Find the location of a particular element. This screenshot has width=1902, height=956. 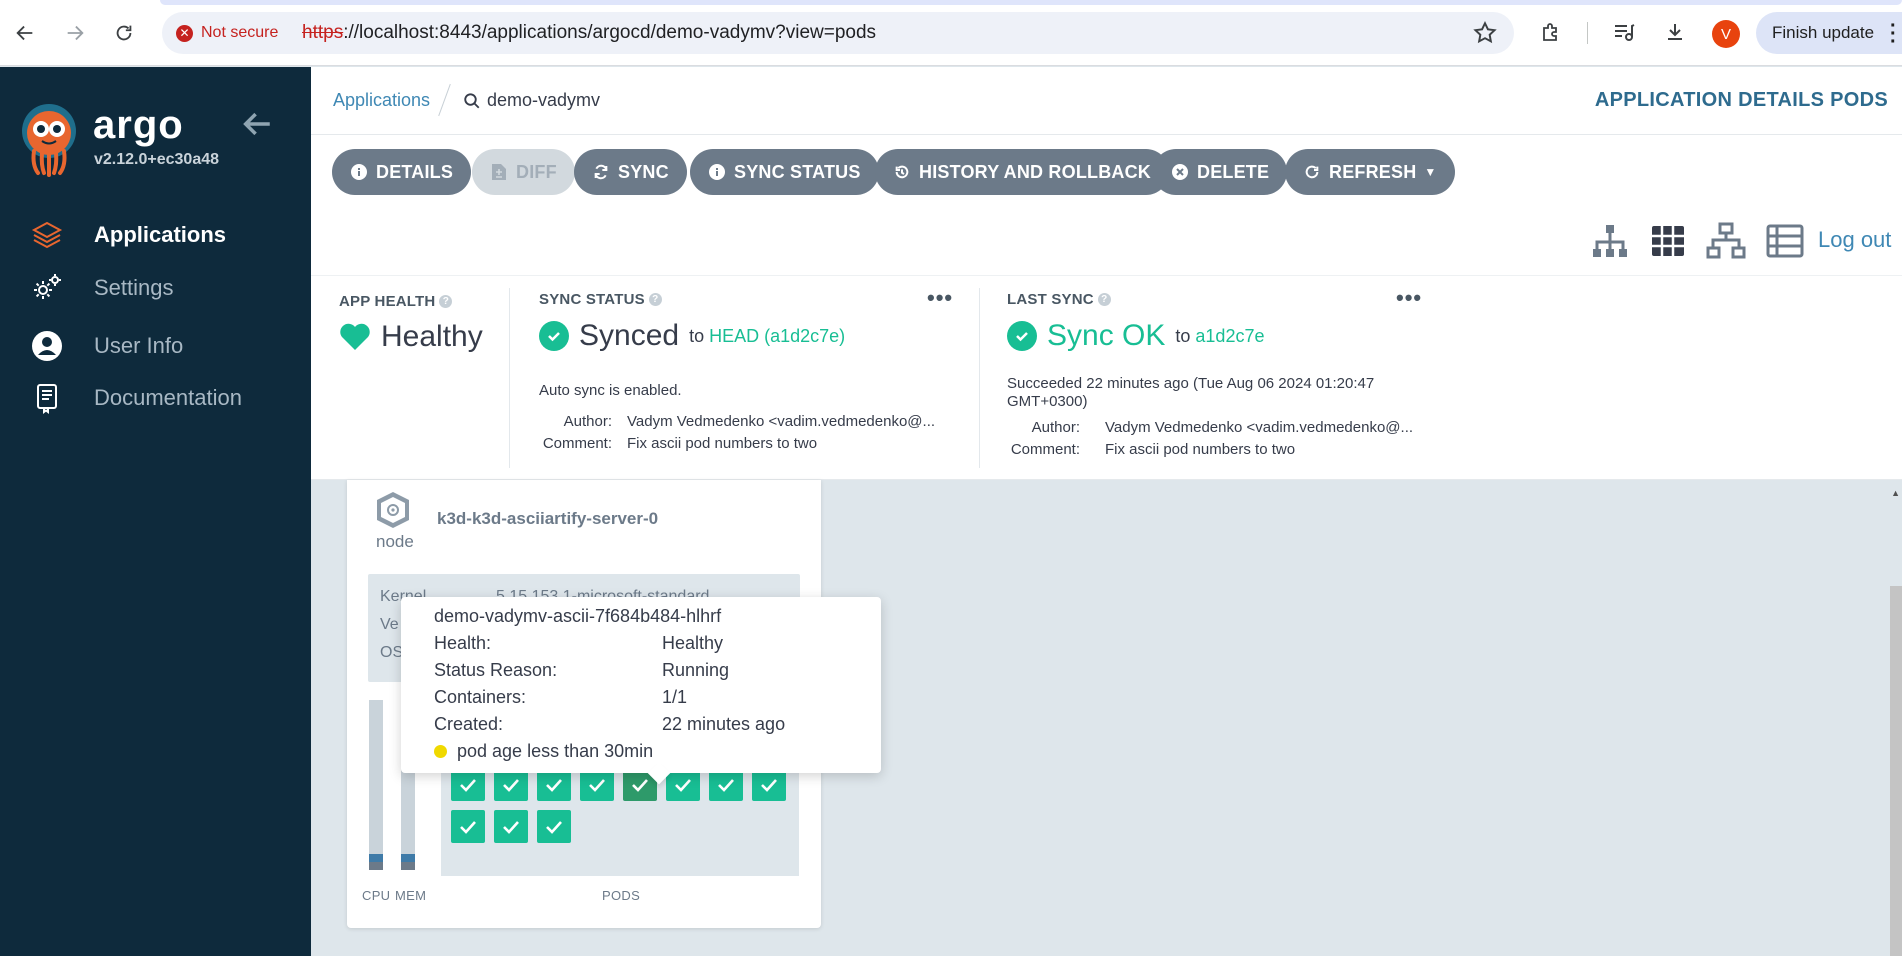

last-sync-comment-row: Comment: Fix ascii pod numbers to two is located at coordinates (1217, 451).